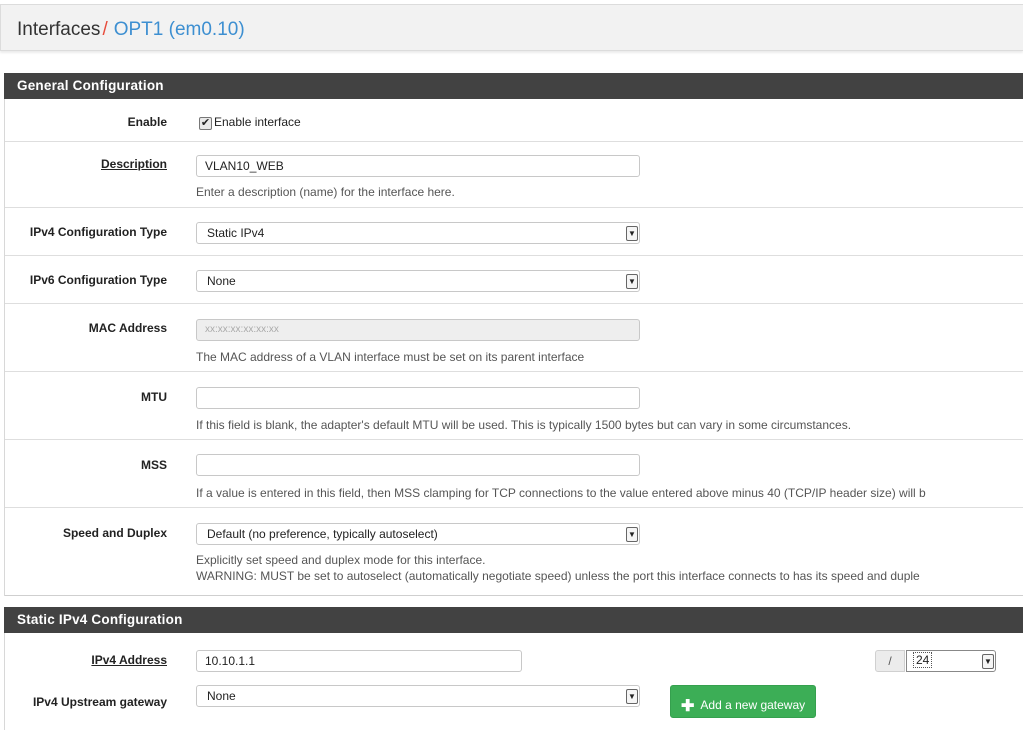 The width and height of the screenshot is (1023, 730). I want to click on enable-checkbox-label: Enable interface, so click(257, 122).